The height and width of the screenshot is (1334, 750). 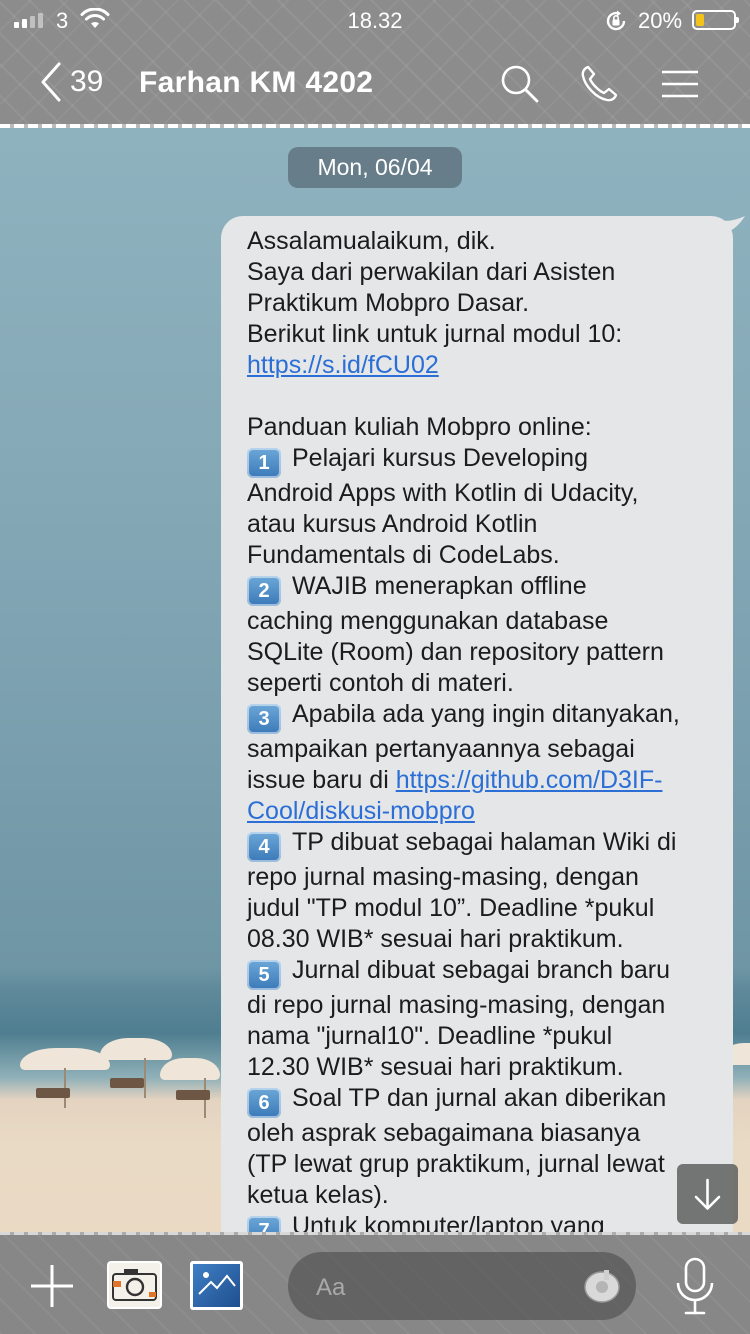 I want to click on message-text-span: Android Apps with Kotlin di Udacity,, so click(x=443, y=493).